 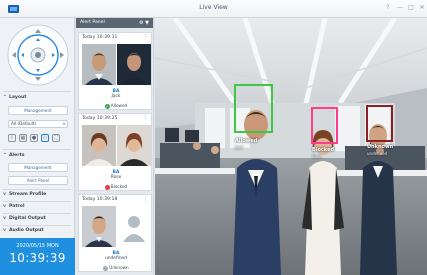 I want to click on detection-label: Allowed, so click(x=246, y=141).